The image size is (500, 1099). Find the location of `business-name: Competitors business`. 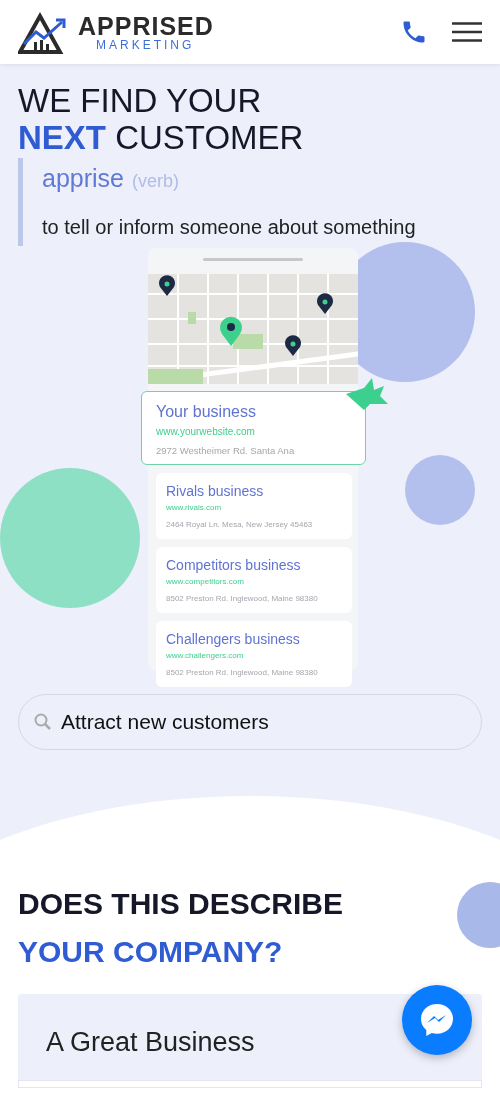

business-name: Competitors business is located at coordinates (234, 566).